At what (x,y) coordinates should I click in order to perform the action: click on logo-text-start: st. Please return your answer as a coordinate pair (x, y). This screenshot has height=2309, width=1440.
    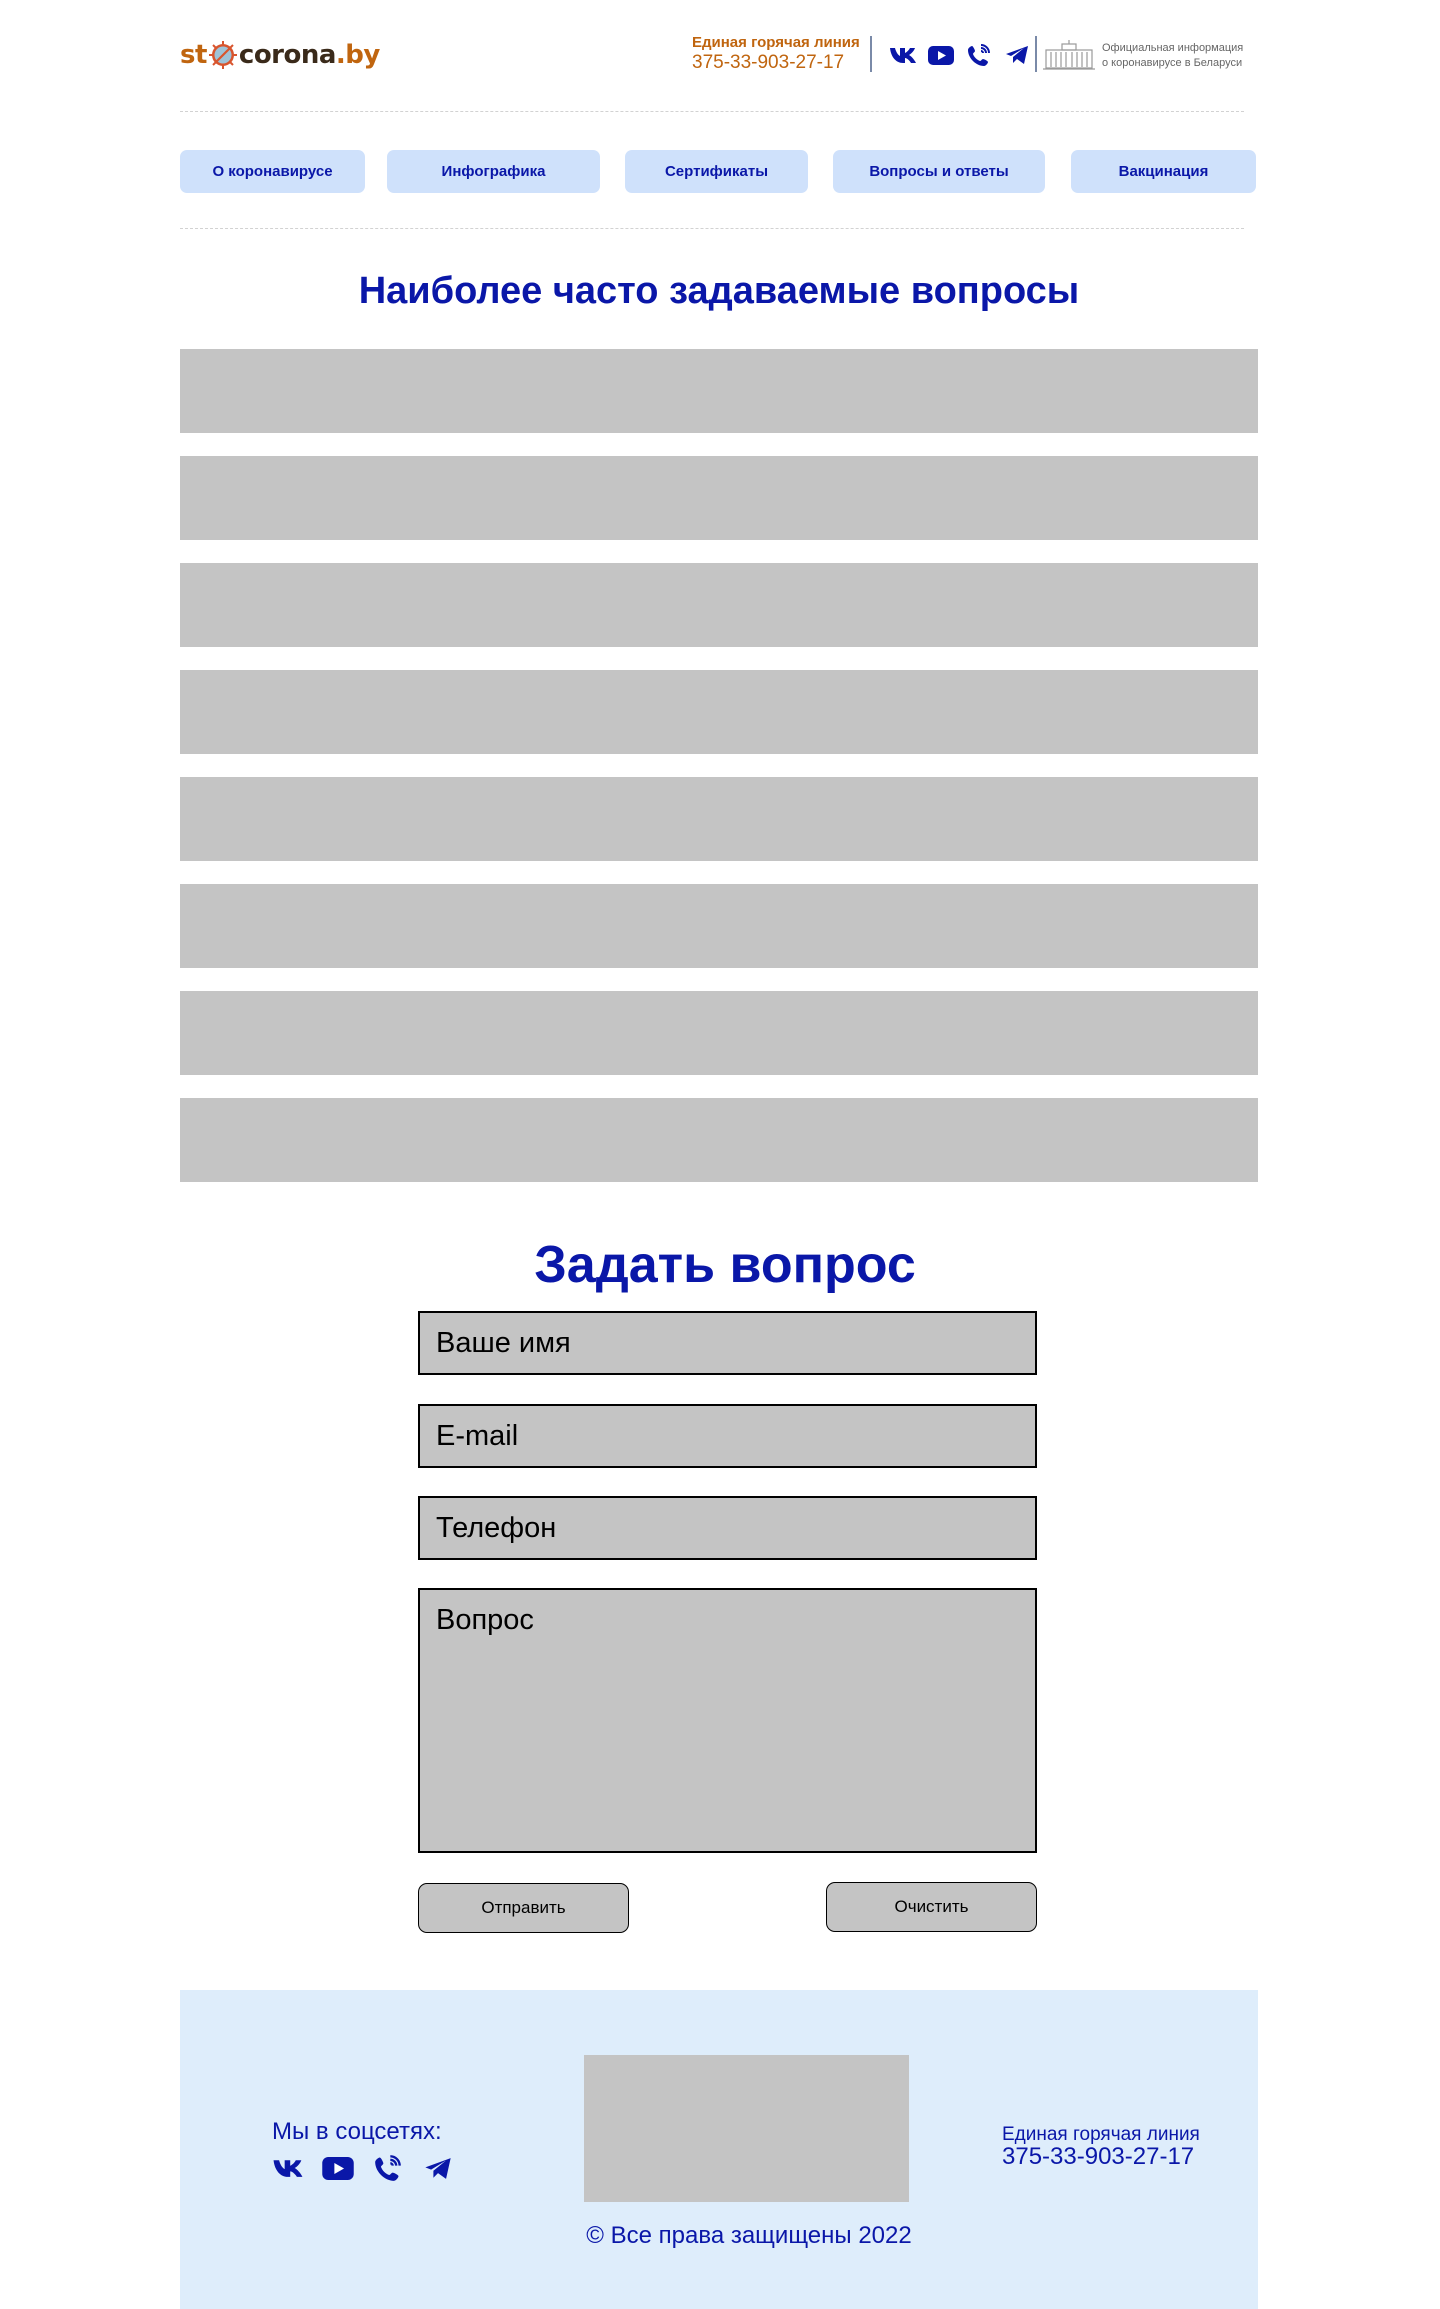
    Looking at the image, I should click on (193, 55).